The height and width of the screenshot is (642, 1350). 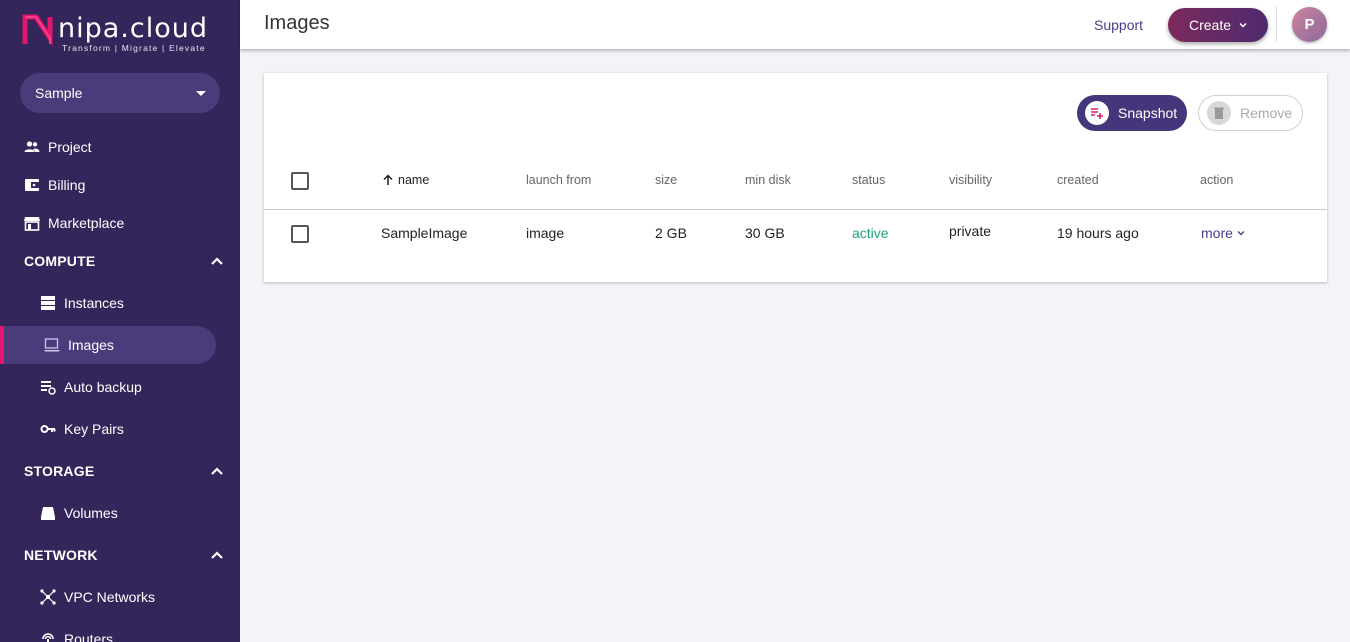 What do you see at coordinates (1217, 233) in the screenshot?
I see `more-actions-label: more` at bounding box center [1217, 233].